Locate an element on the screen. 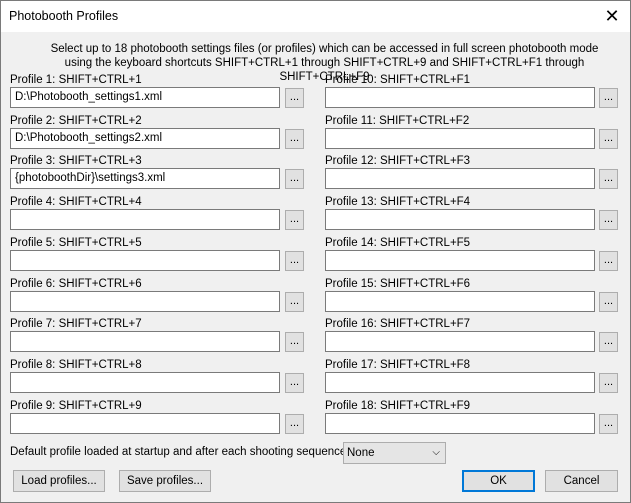 The image size is (631, 503). profile-13-label: Profile 13: SHIFT+CTRL+F4 is located at coordinates (398, 202).